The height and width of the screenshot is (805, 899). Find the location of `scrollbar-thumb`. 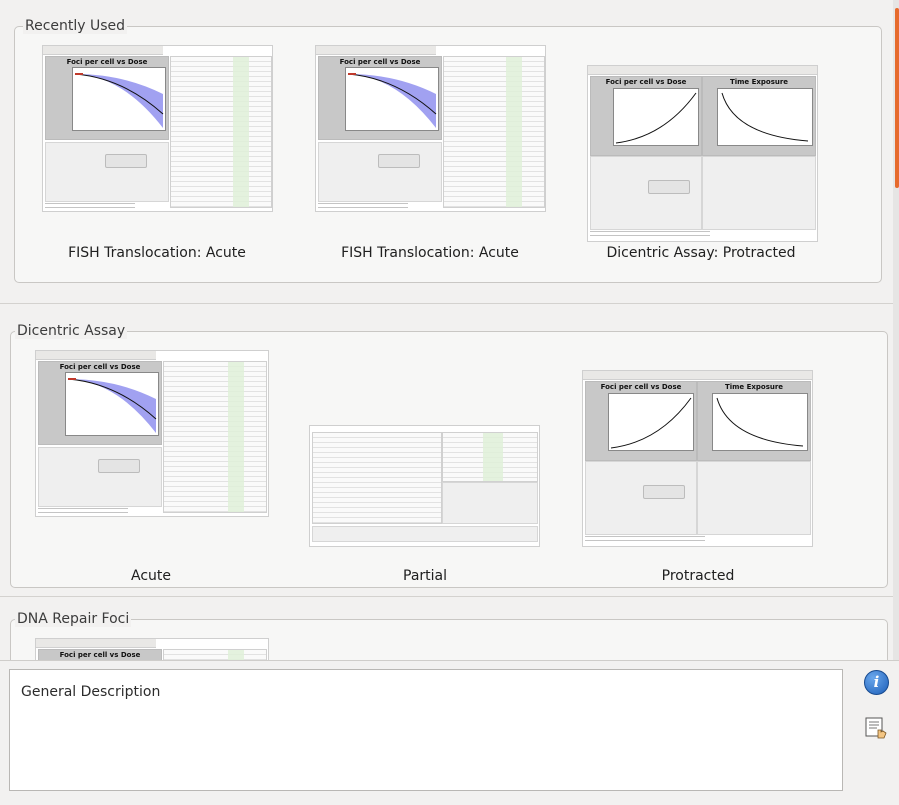

scrollbar-thumb is located at coordinates (897, 98).